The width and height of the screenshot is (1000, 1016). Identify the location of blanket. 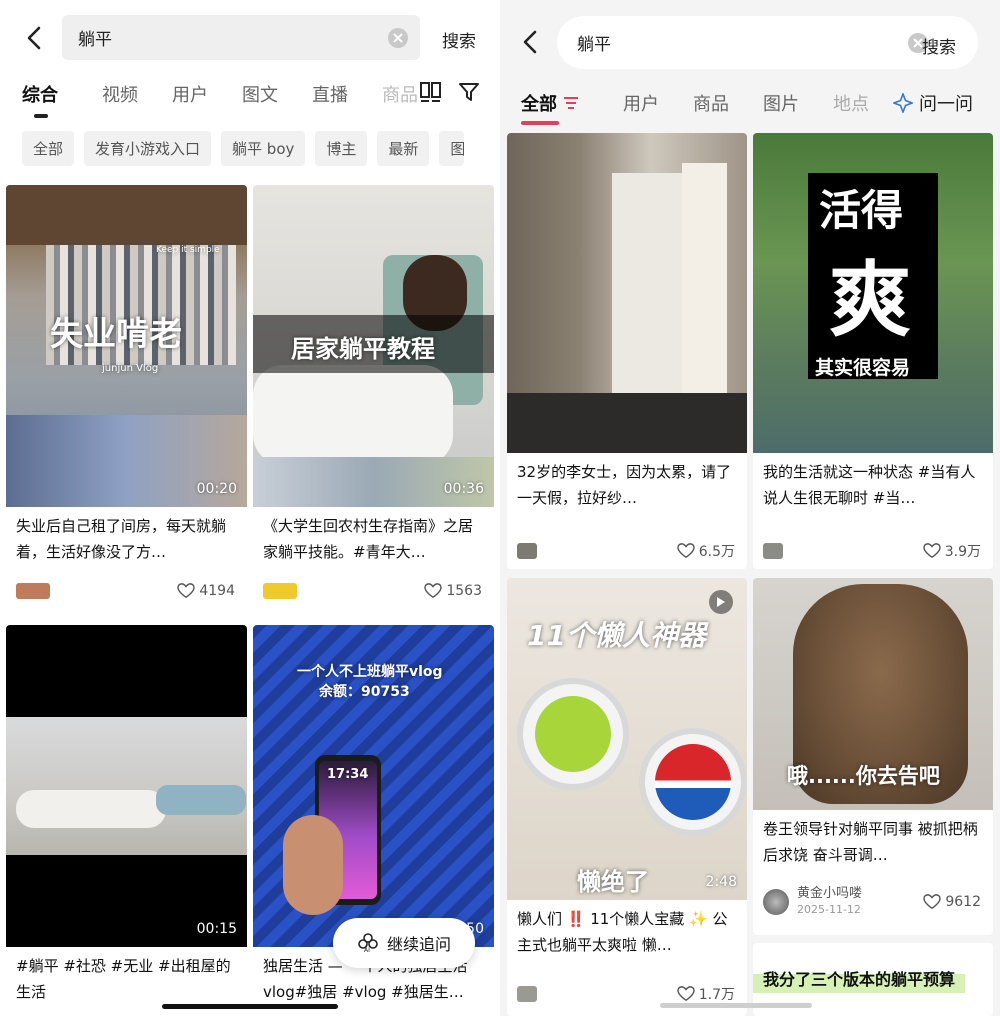
(201, 800).